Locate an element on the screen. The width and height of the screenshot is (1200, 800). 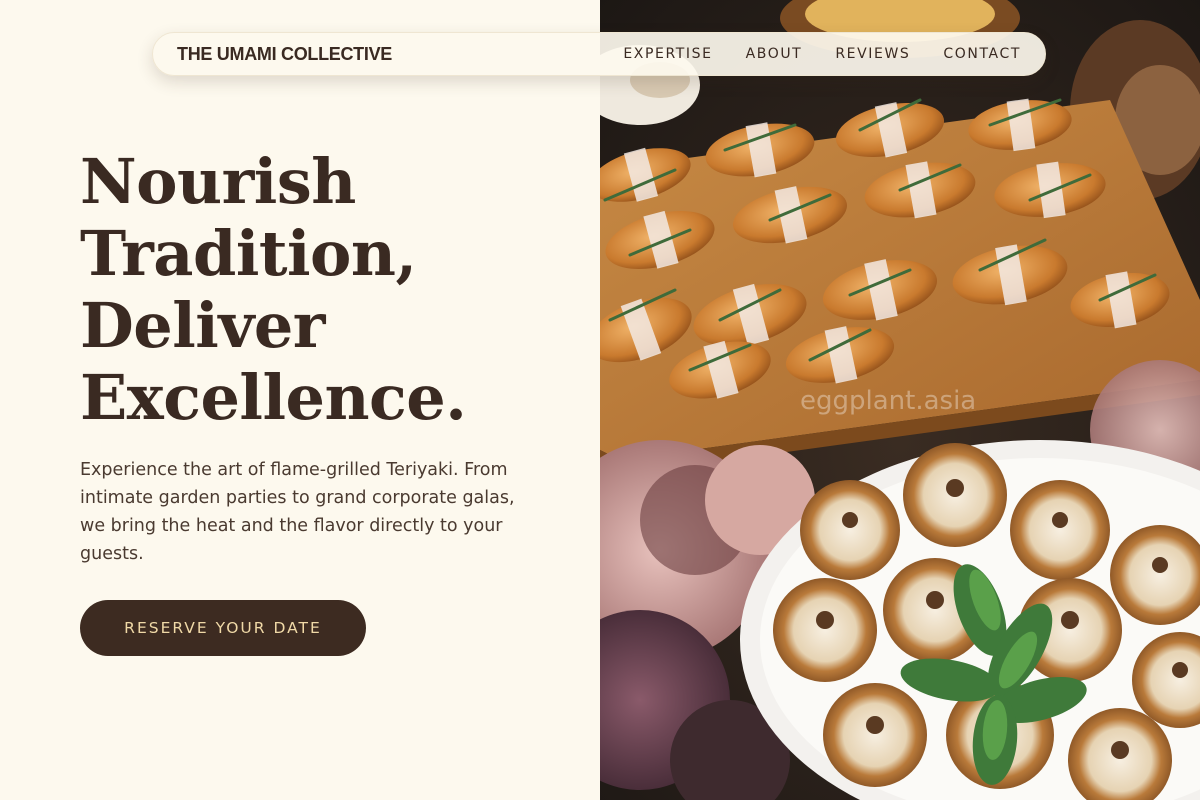
headline-line: Deliver is located at coordinates (202, 325).